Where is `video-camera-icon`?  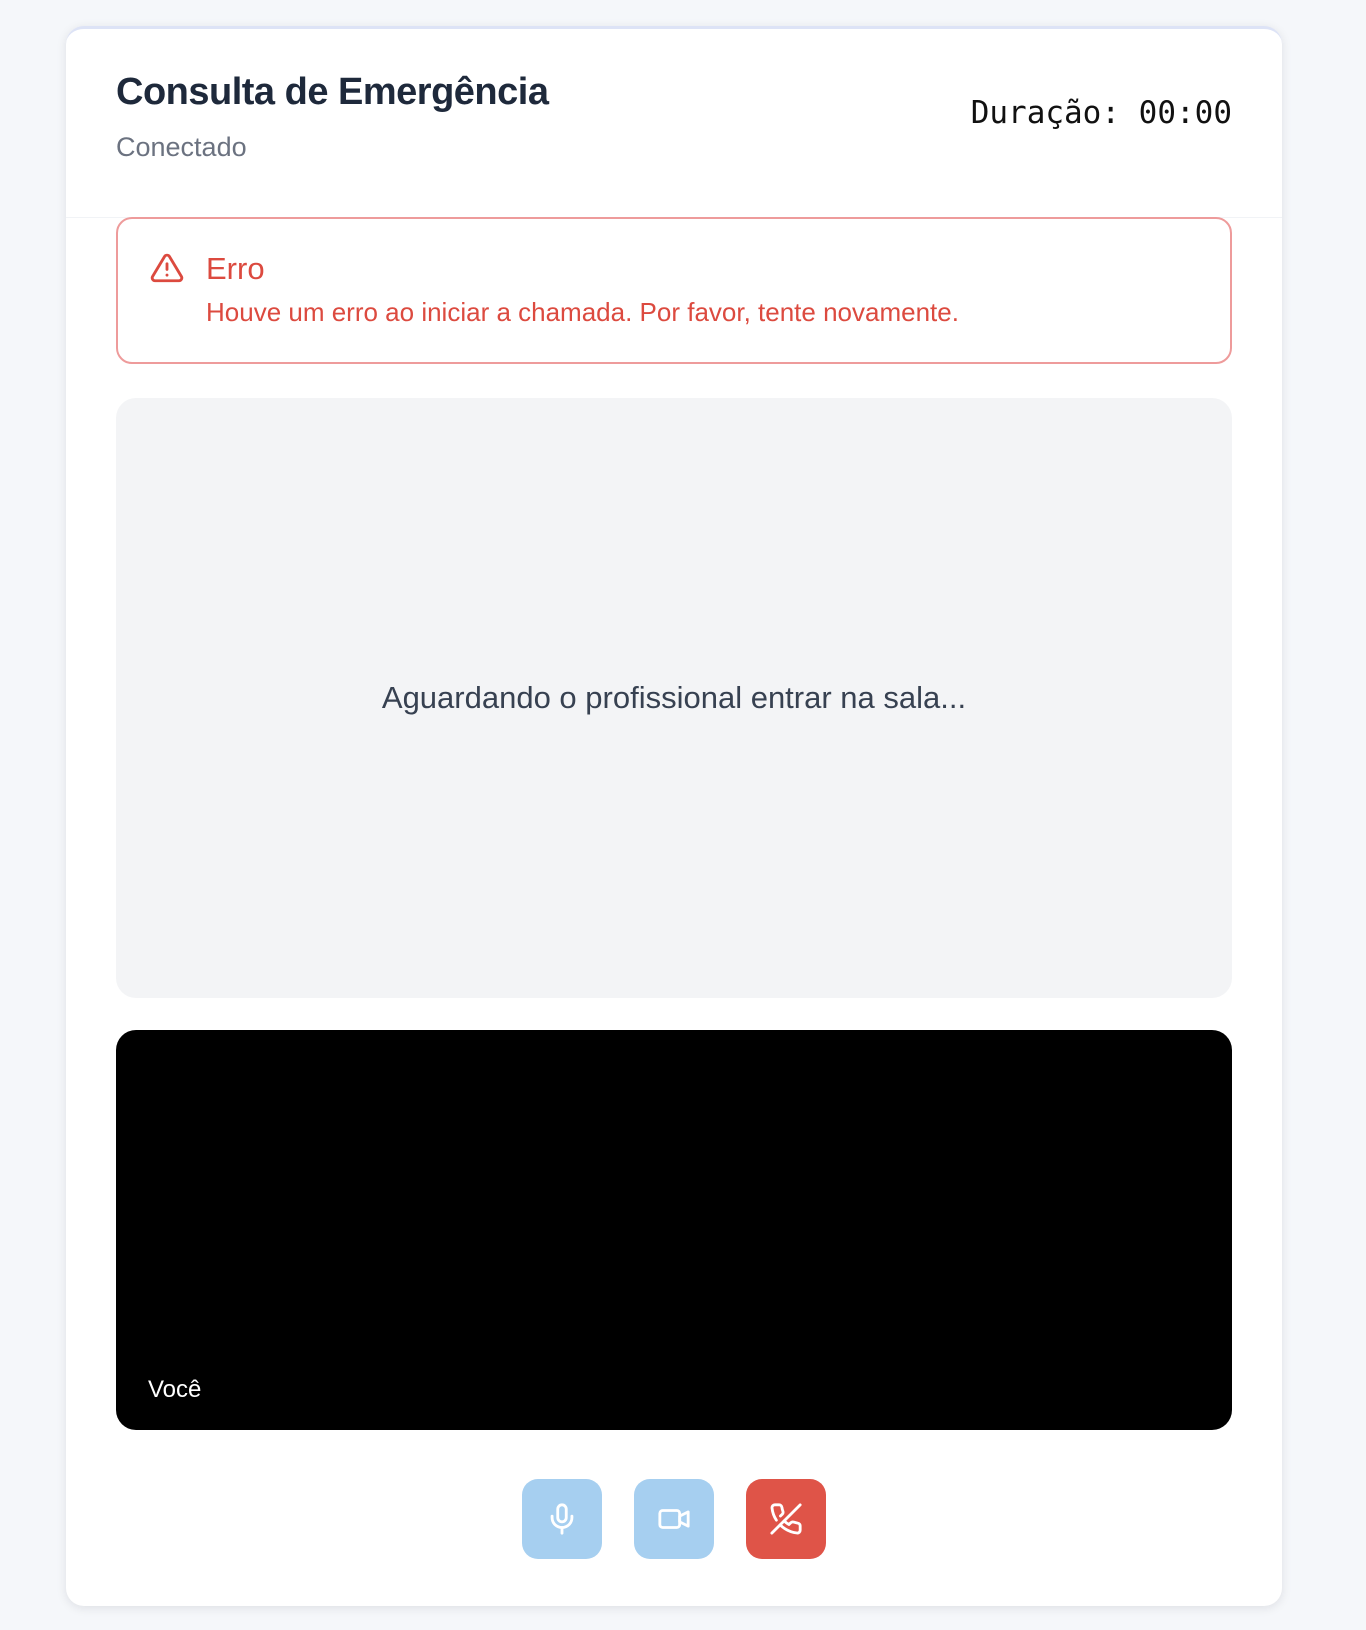
video-camera-icon is located at coordinates (674, 1519).